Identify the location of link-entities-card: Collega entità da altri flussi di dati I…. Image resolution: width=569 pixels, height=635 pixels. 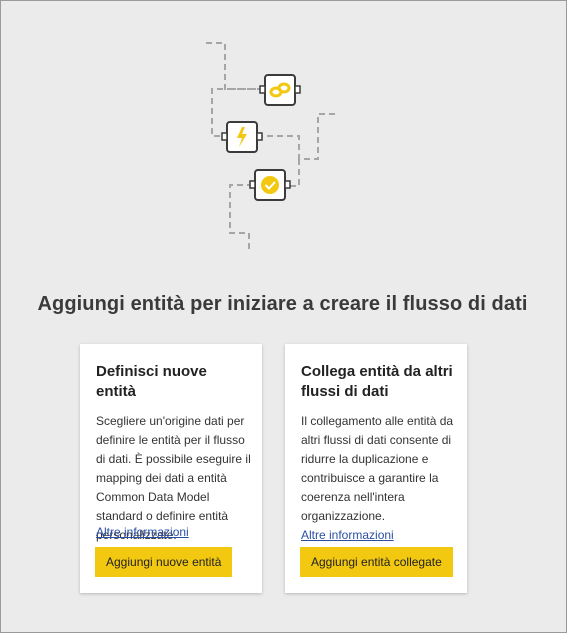
(376, 468).